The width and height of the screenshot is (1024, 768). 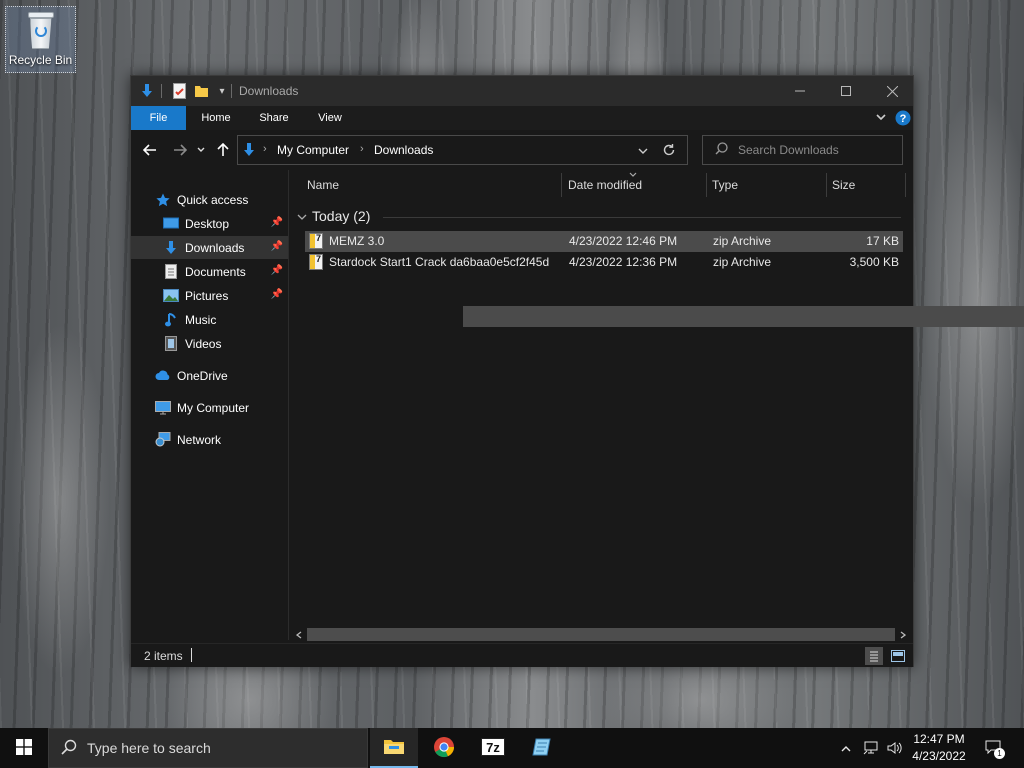 I want to click on show-hidden-icons-chevron-icon, so click(x=846, y=748).